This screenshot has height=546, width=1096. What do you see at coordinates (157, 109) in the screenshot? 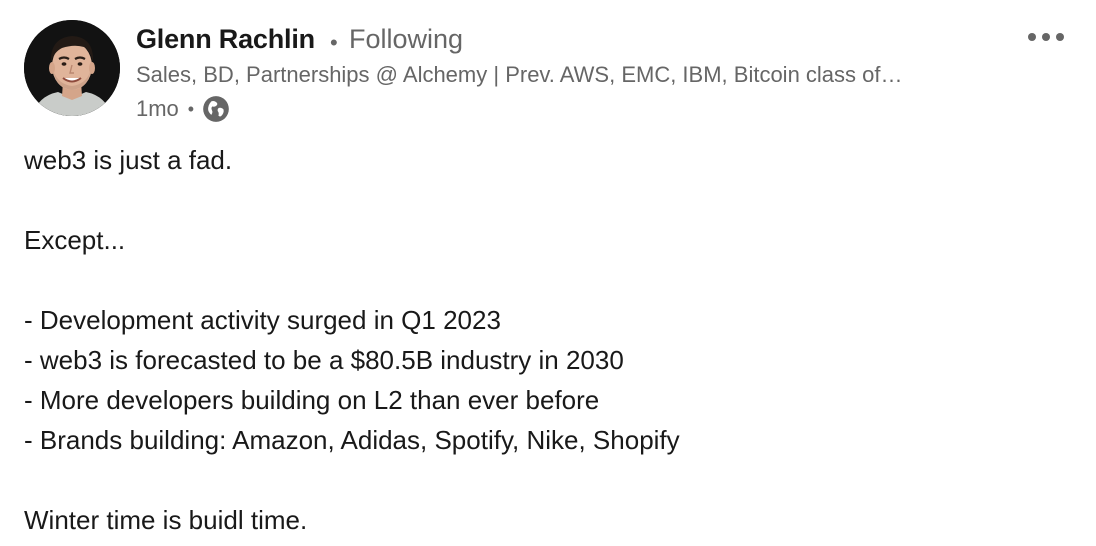
I see `post-timestamp: 1mo` at bounding box center [157, 109].